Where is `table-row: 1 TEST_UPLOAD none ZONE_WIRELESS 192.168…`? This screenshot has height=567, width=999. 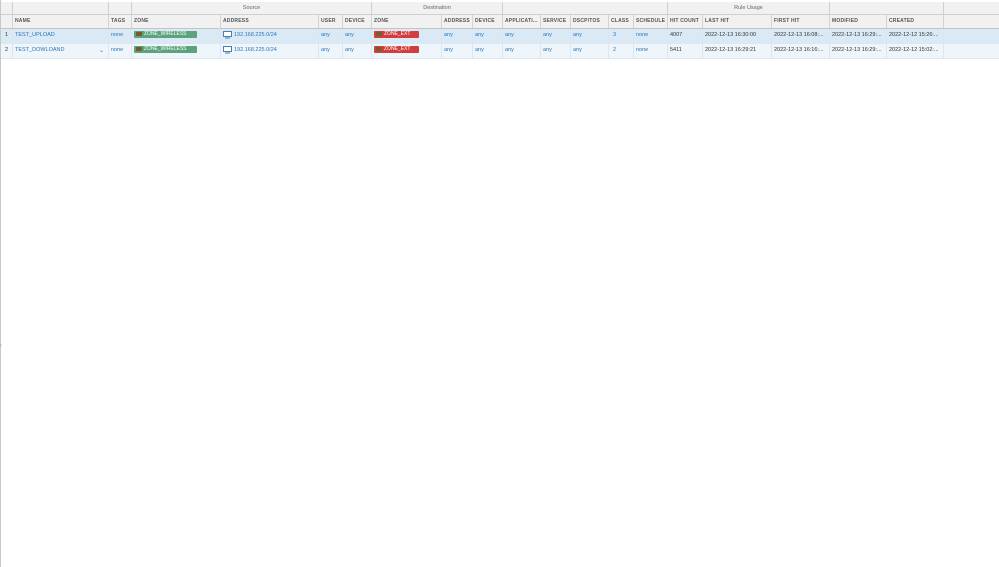
table-row: 1 TEST_UPLOAD none ZONE_WIRELESS 192.168… is located at coordinates (500, 36).